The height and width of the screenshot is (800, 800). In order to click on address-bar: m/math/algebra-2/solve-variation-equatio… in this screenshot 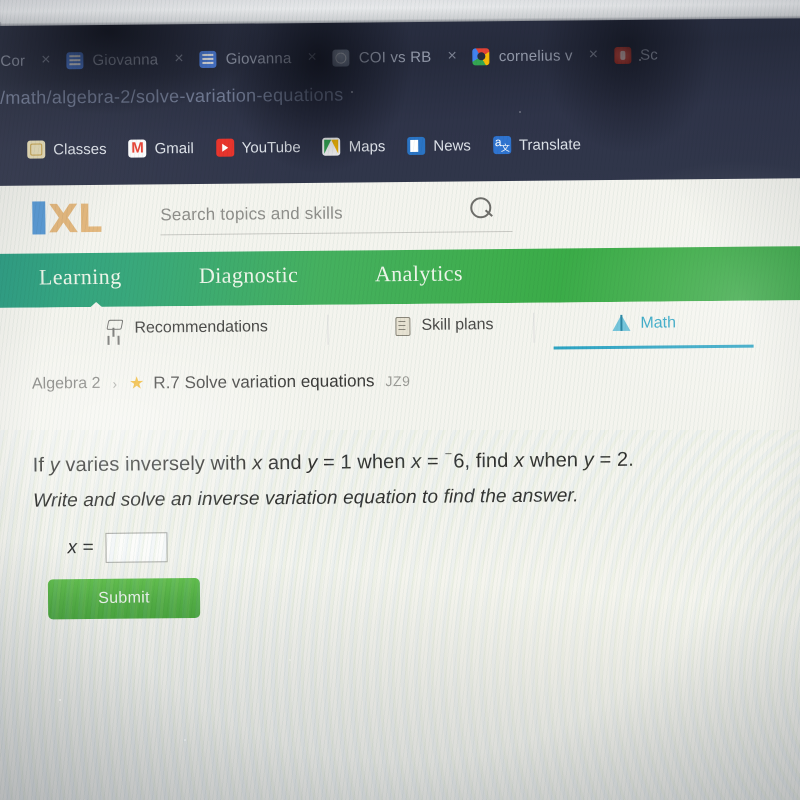, I will do `click(272, 102)`.